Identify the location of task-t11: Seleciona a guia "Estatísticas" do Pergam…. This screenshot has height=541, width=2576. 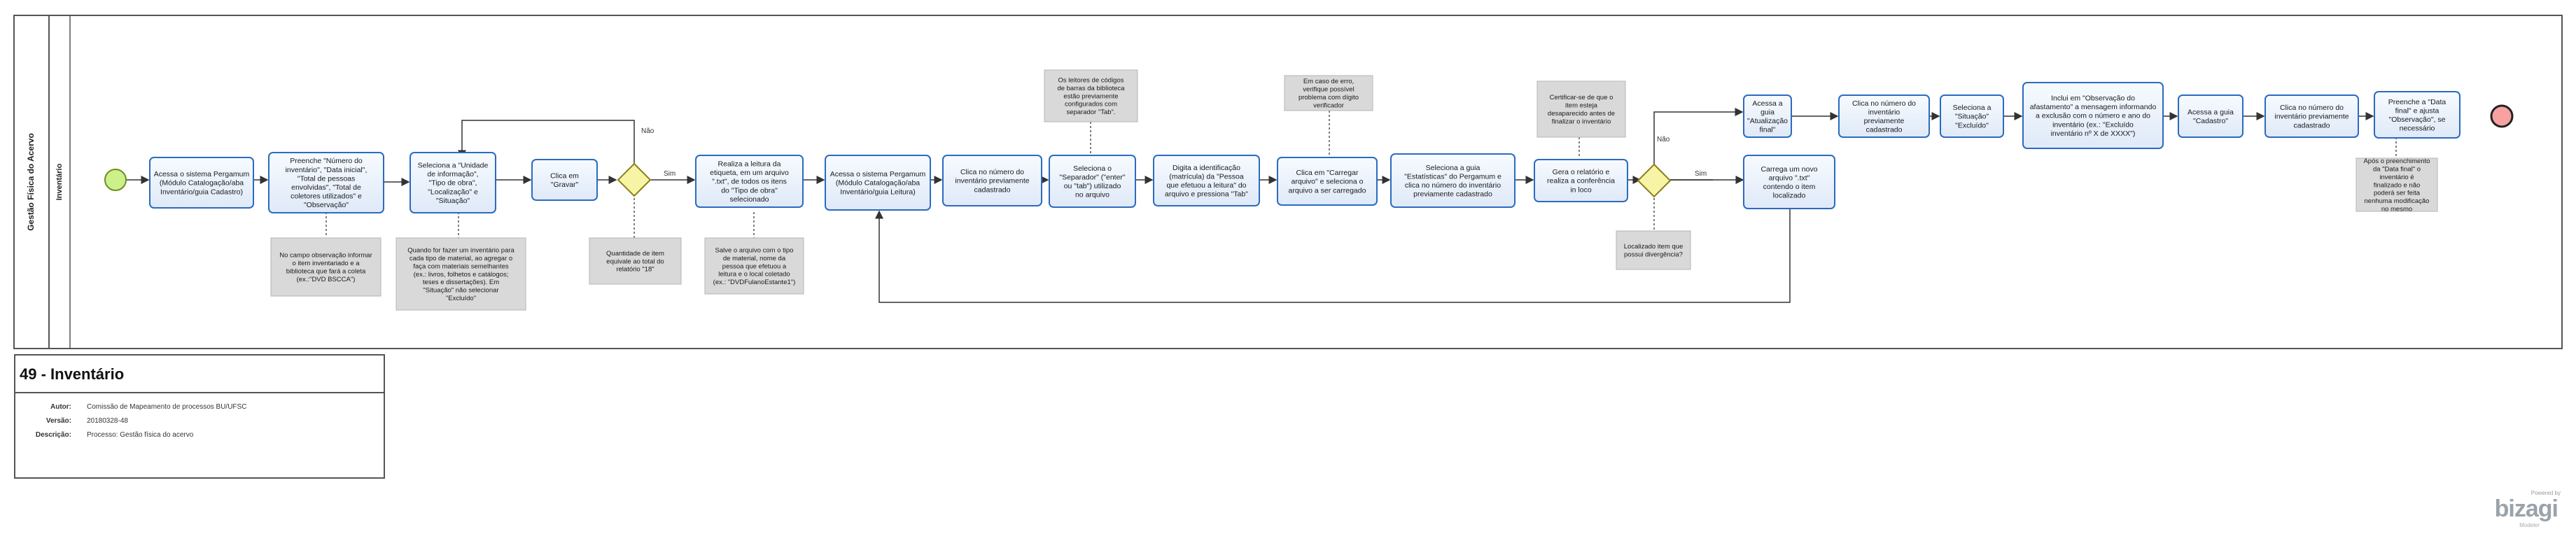
(1453, 181).